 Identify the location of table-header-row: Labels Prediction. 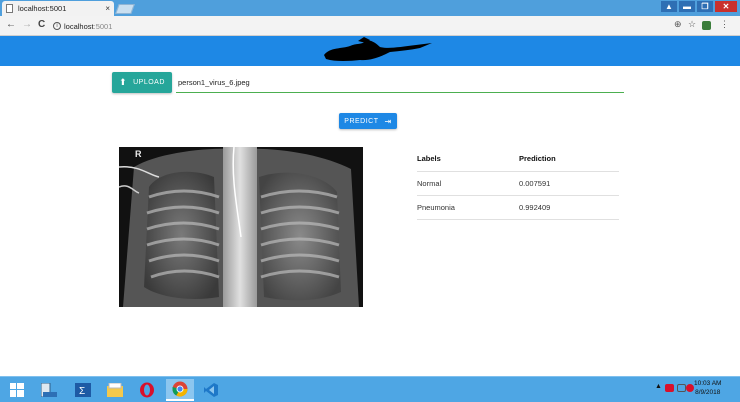
(518, 159).